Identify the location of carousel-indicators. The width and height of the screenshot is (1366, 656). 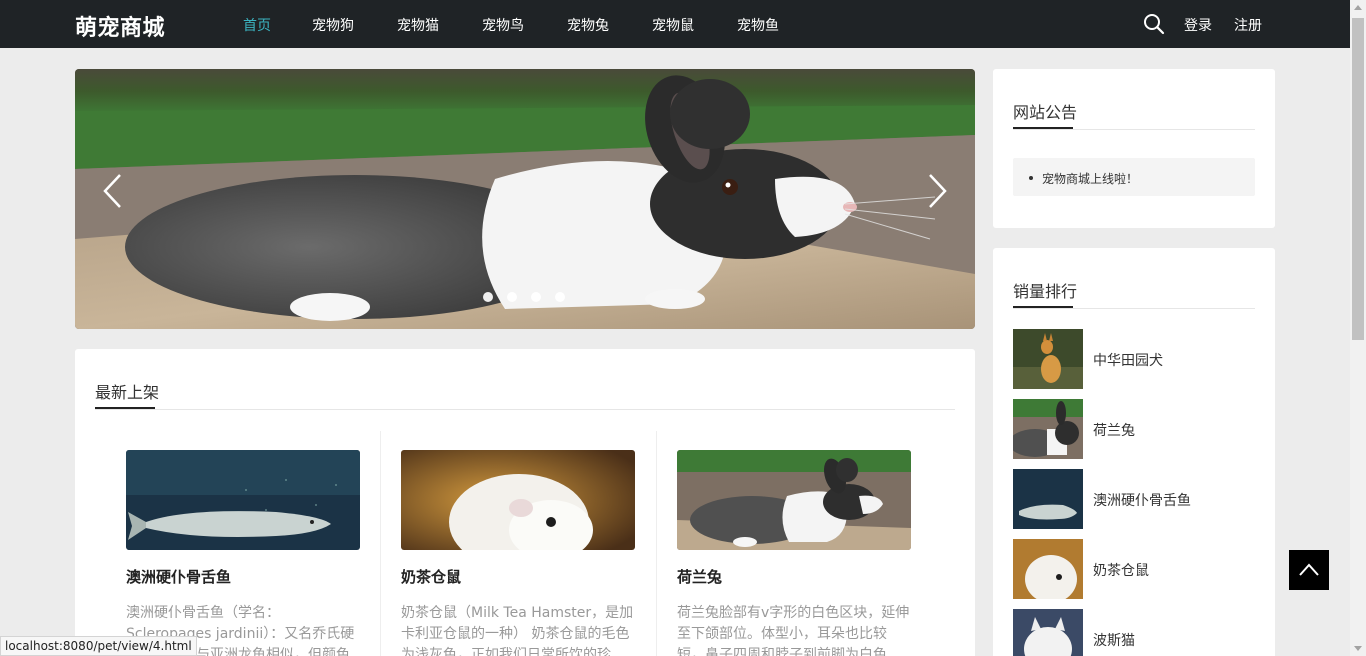
(524, 297).